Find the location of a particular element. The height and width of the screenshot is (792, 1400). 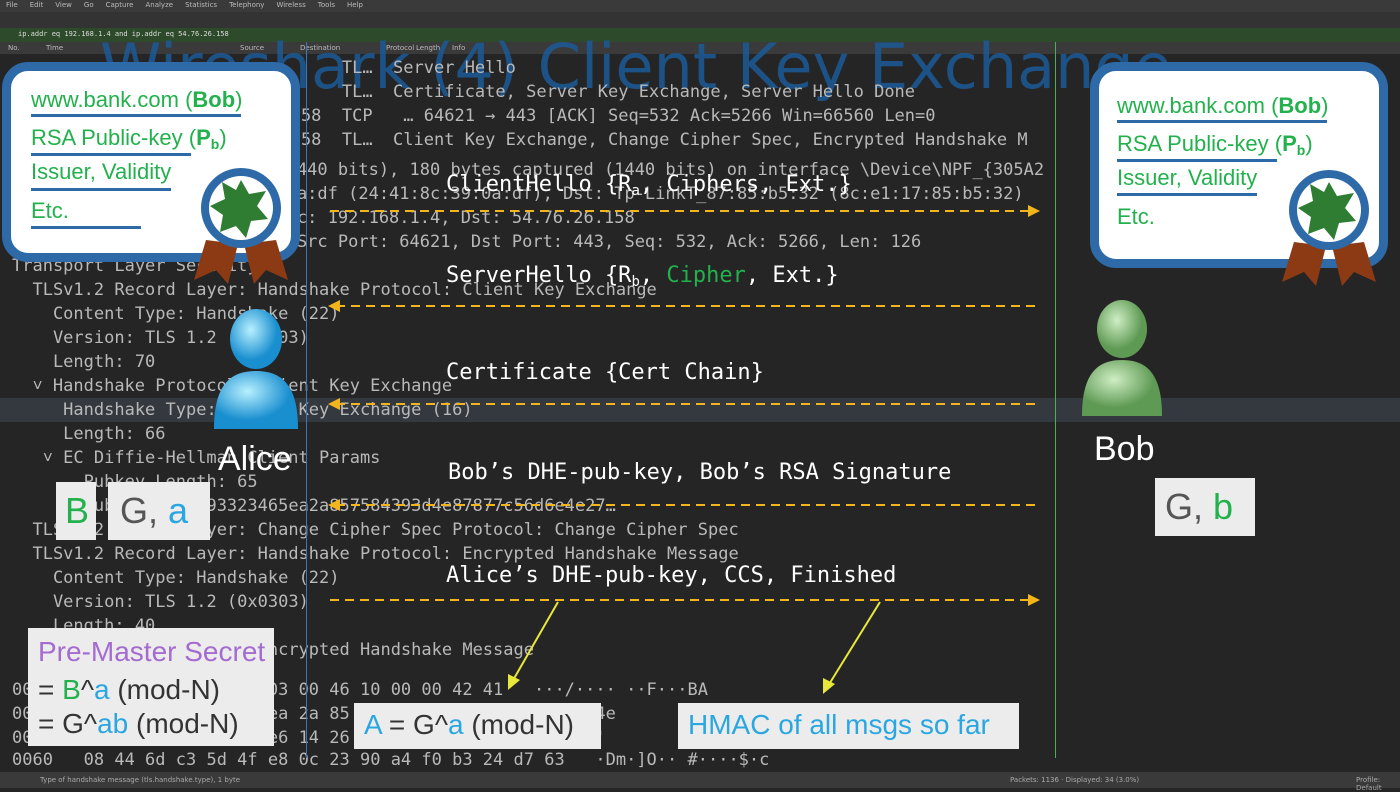

hmac-label: HMAC of all msgs so far is located at coordinates (839, 724).